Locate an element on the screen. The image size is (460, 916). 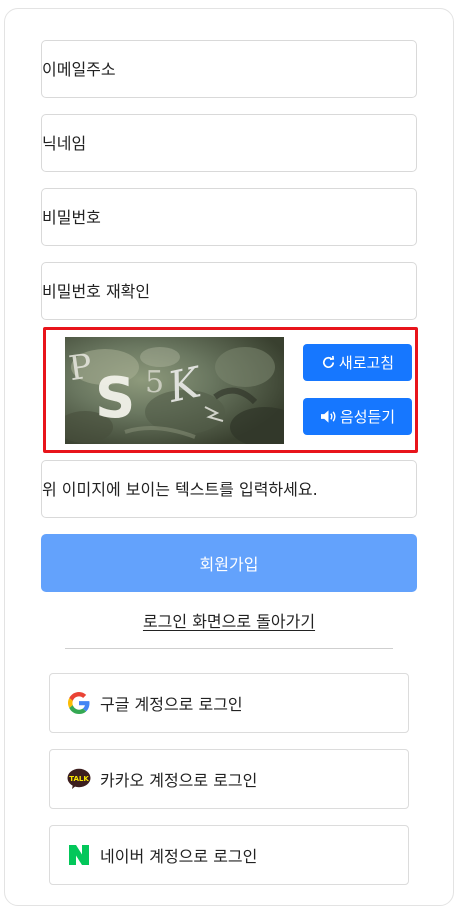
kakao-talk-icon: TALK is located at coordinates (79, 779).